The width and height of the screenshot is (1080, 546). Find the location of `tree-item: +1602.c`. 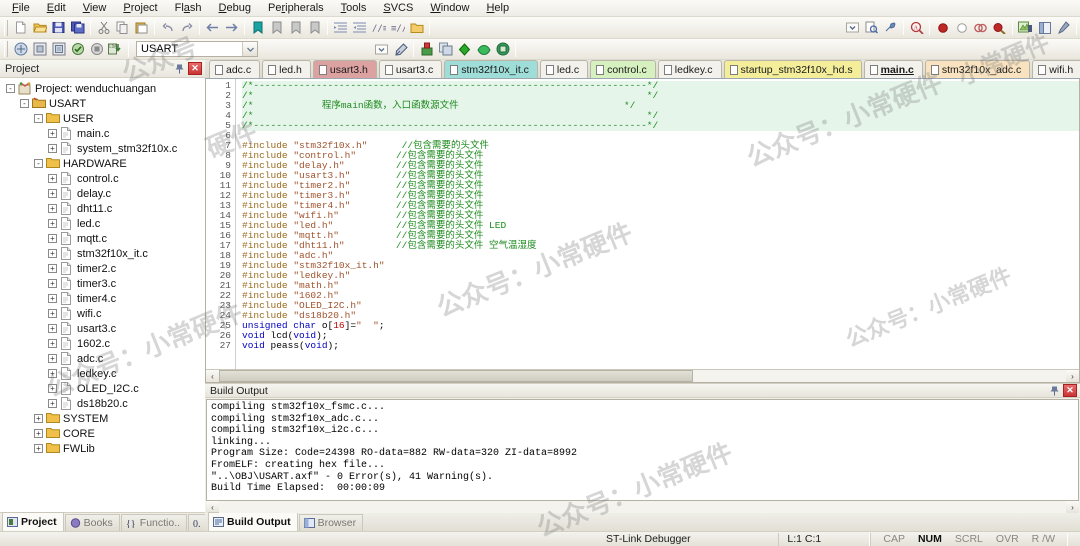

tree-item: +1602.c is located at coordinates (103, 343).